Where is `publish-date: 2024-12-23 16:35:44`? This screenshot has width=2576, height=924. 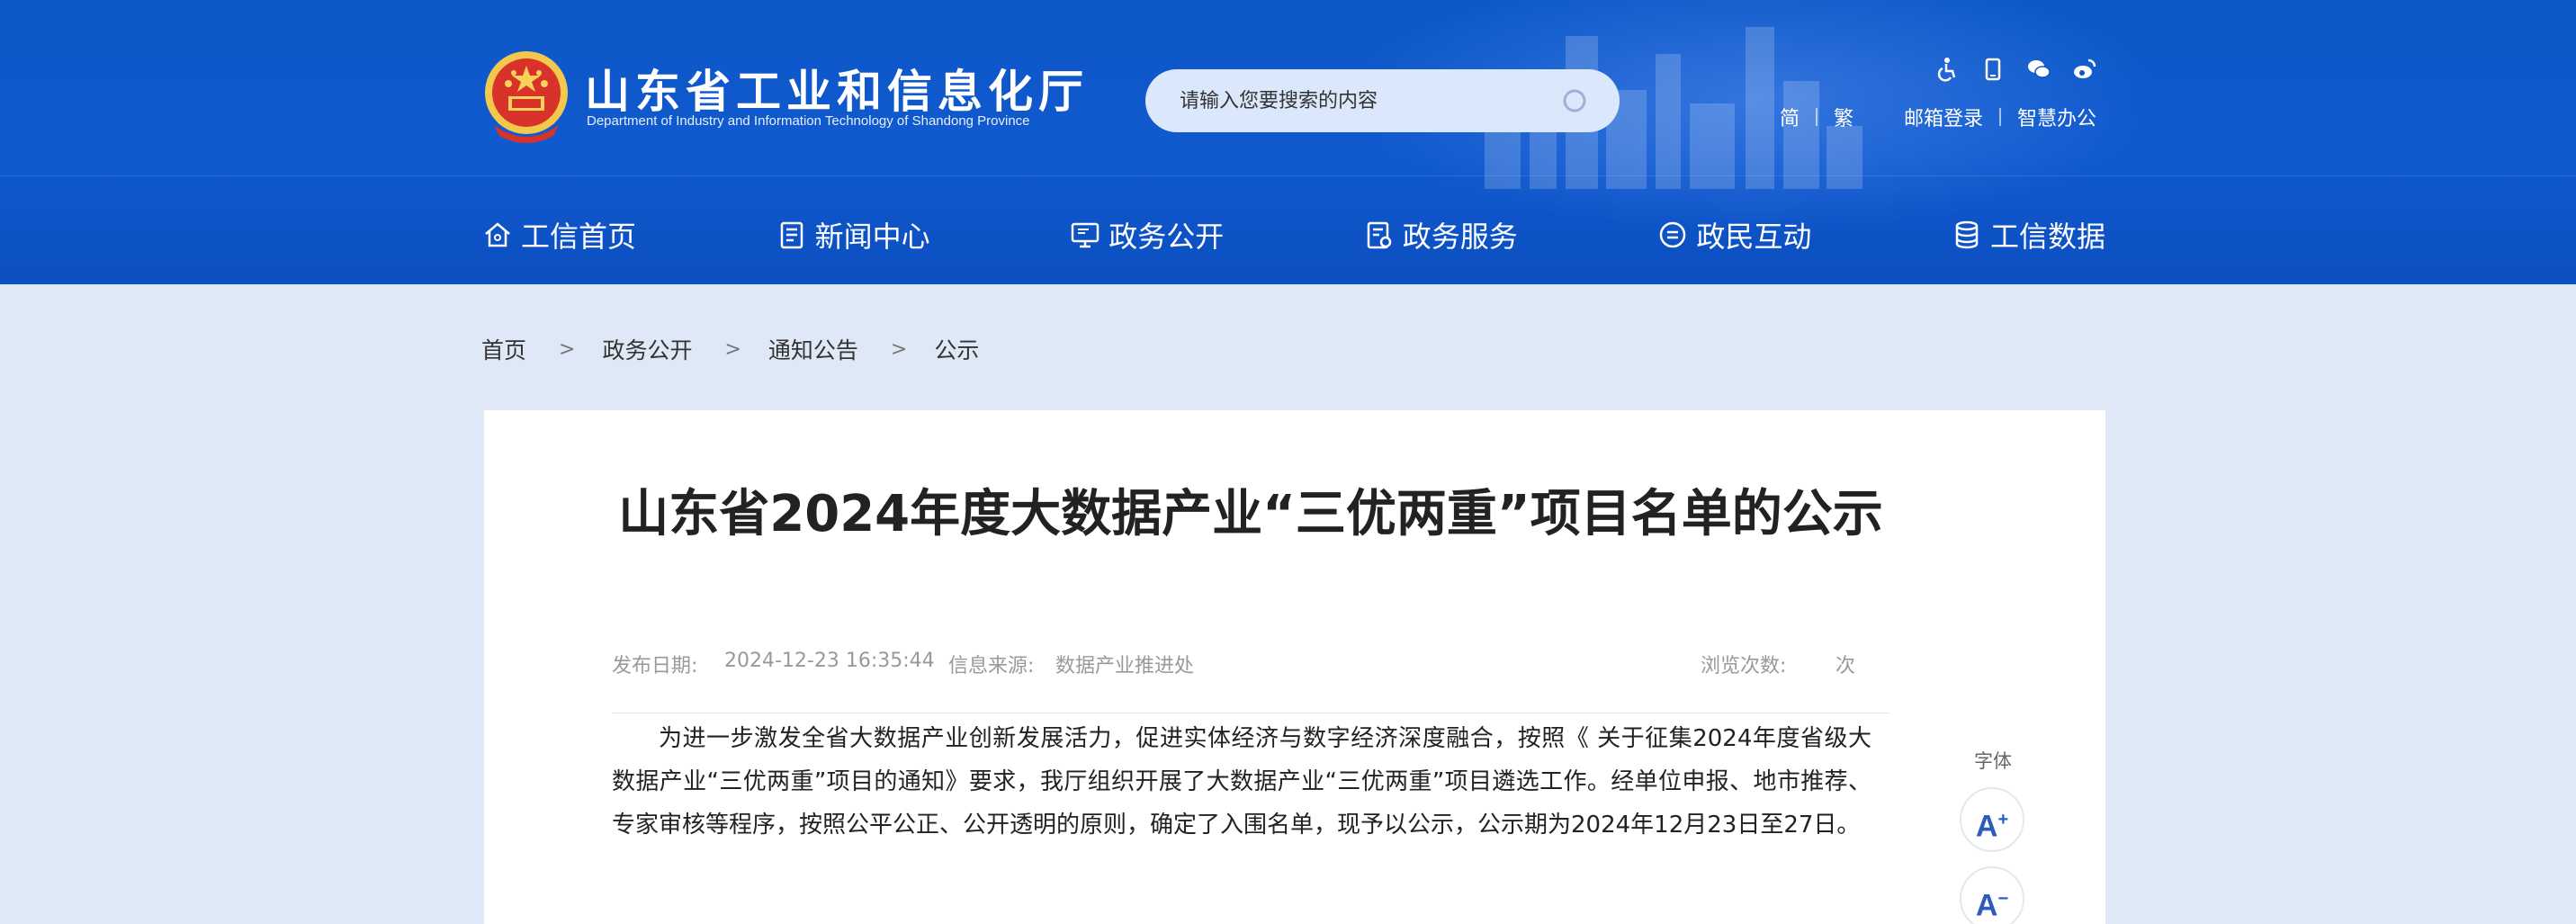
publish-date: 2024-12-23 16:35:44 is located at coordinates (830, 661).